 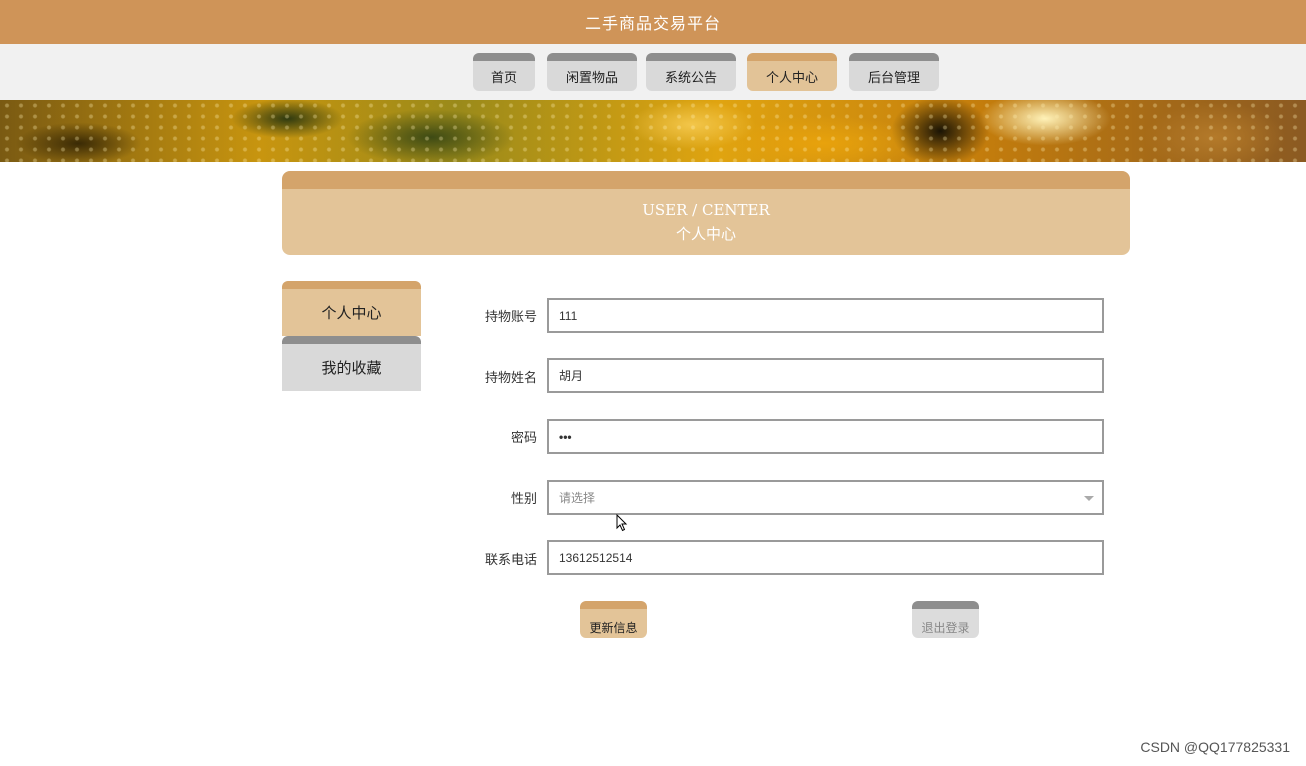 I want to click on app-title: 二手商品交易平台, so click(x=652, y=23).